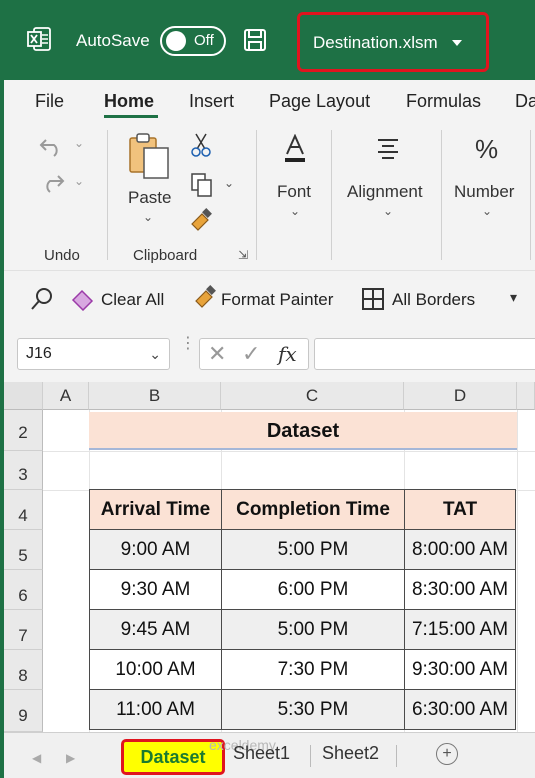 Image resolution: width=535 pixels, height=778 pixels. I want to click on paste-icon, so click(150, 156).